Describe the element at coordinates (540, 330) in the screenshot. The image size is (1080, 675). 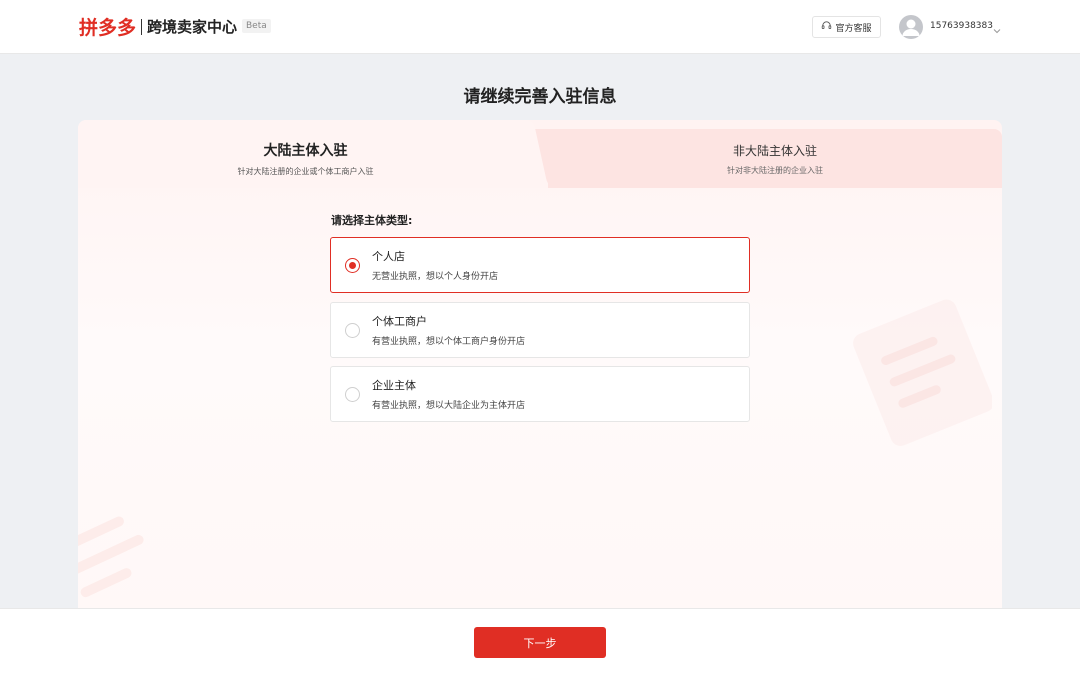
I see `option-individual-business: 个体工商户 有营业执照，想以个体工商户身份开店` at that location.